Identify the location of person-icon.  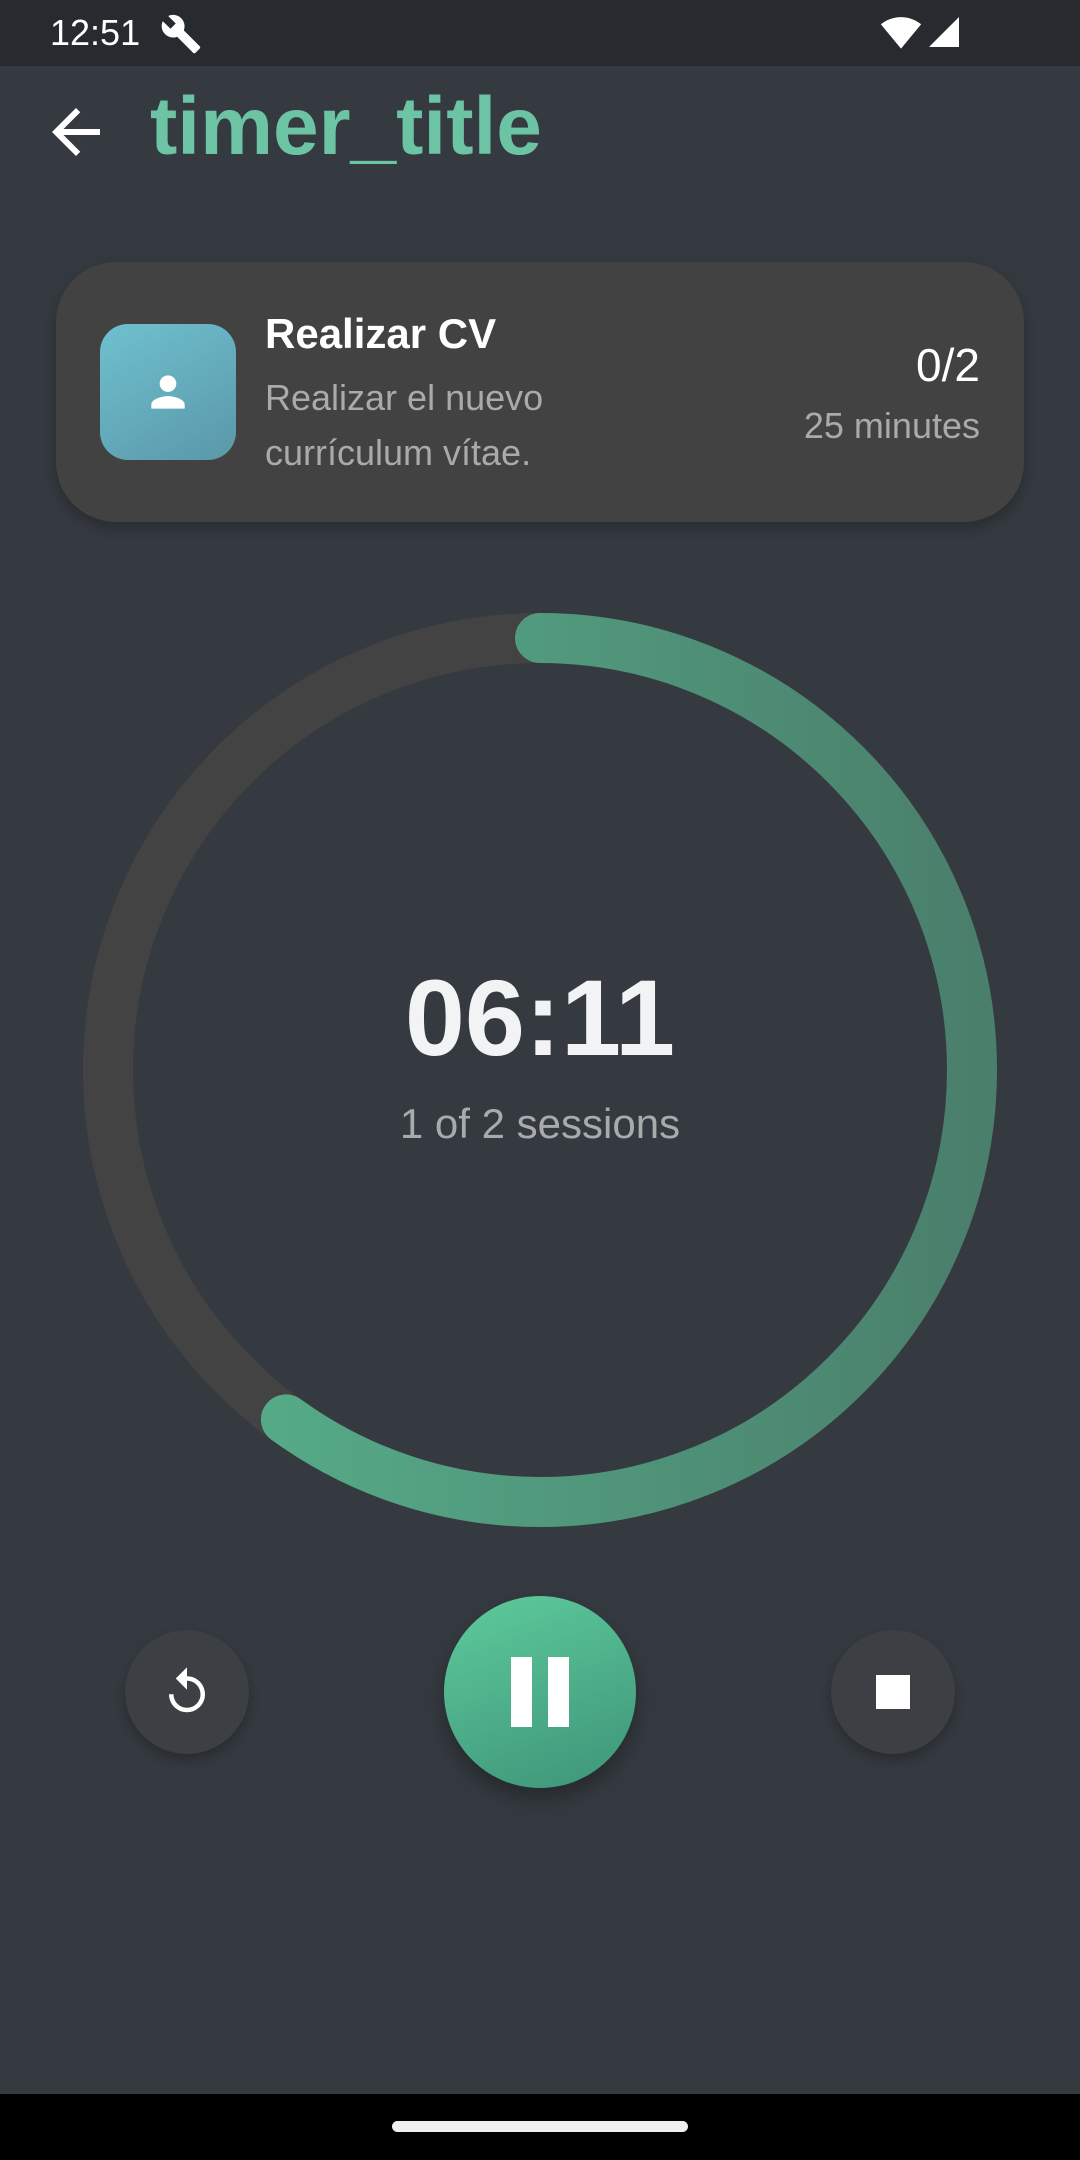
(168, 392).